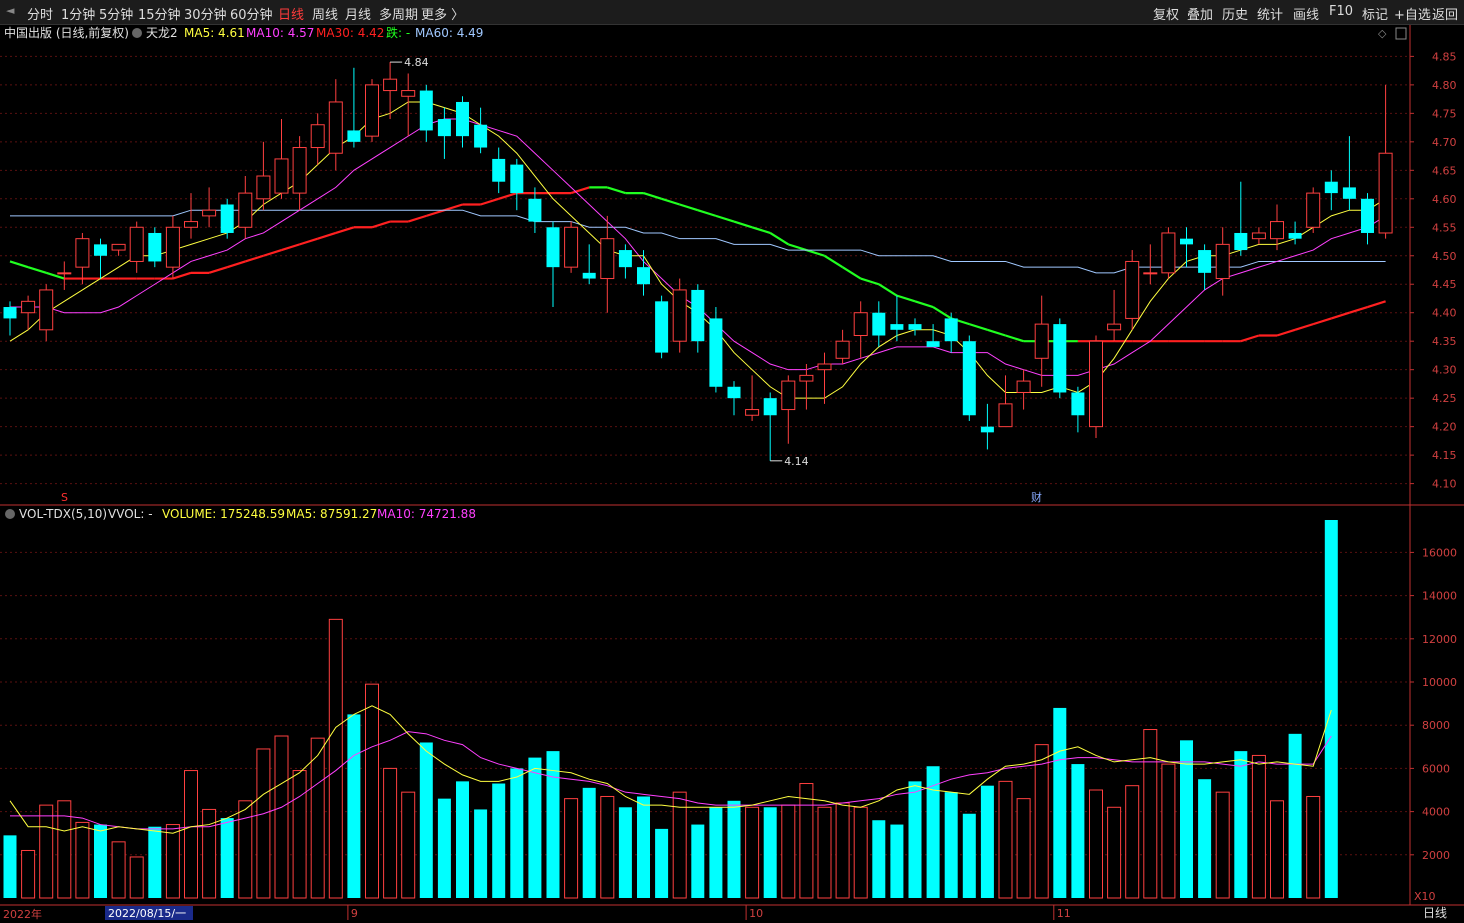 The height and width of the screenshot is (923, 1464). What do you see at coordinates (130, 514) in the screenshot?
I see `volume-legend-1: VVOL: -` at bounding box center [130, 514].